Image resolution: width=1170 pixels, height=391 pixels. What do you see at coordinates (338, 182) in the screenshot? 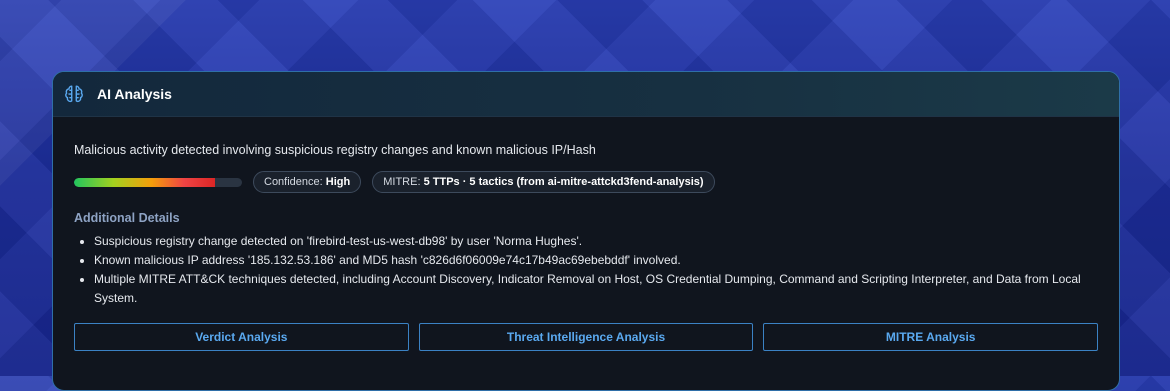
I see `confidence-value: High` at bounding box center [338, 182].